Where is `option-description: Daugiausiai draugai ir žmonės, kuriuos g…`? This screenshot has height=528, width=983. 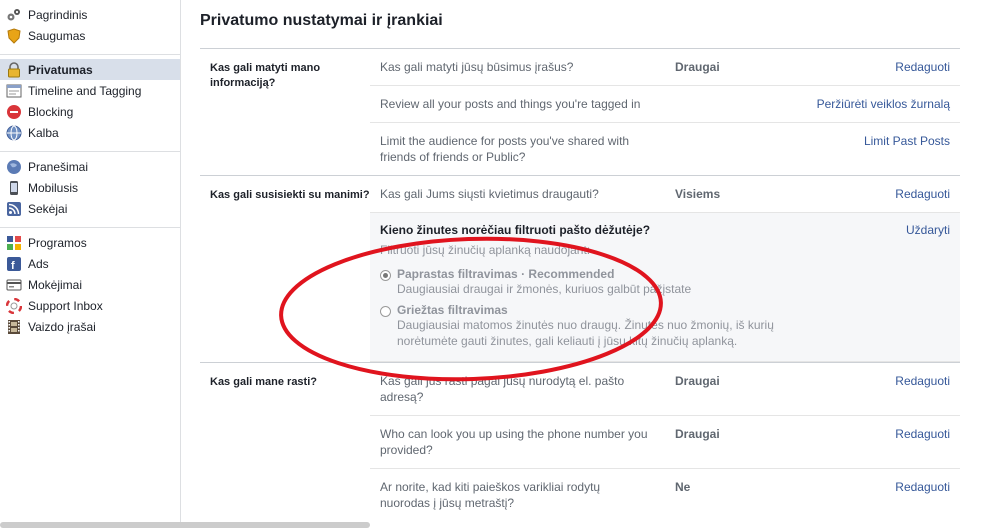
option-description: Daugiausiai draugai ir žmonės, kuriuos g… is located at coordinates (544, 289).